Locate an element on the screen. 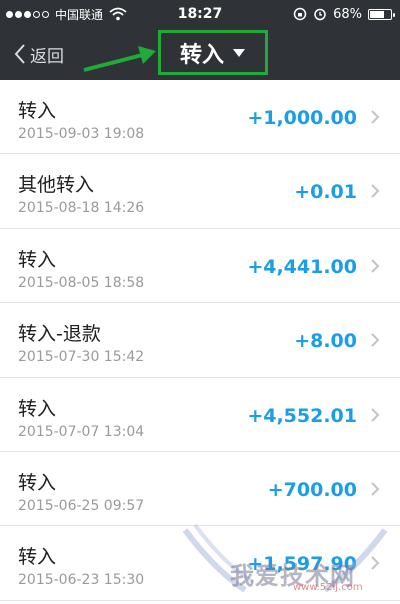 The image size is (400, 604). navigation-bar: 返回 转入 is located at coordinates (200, 54).